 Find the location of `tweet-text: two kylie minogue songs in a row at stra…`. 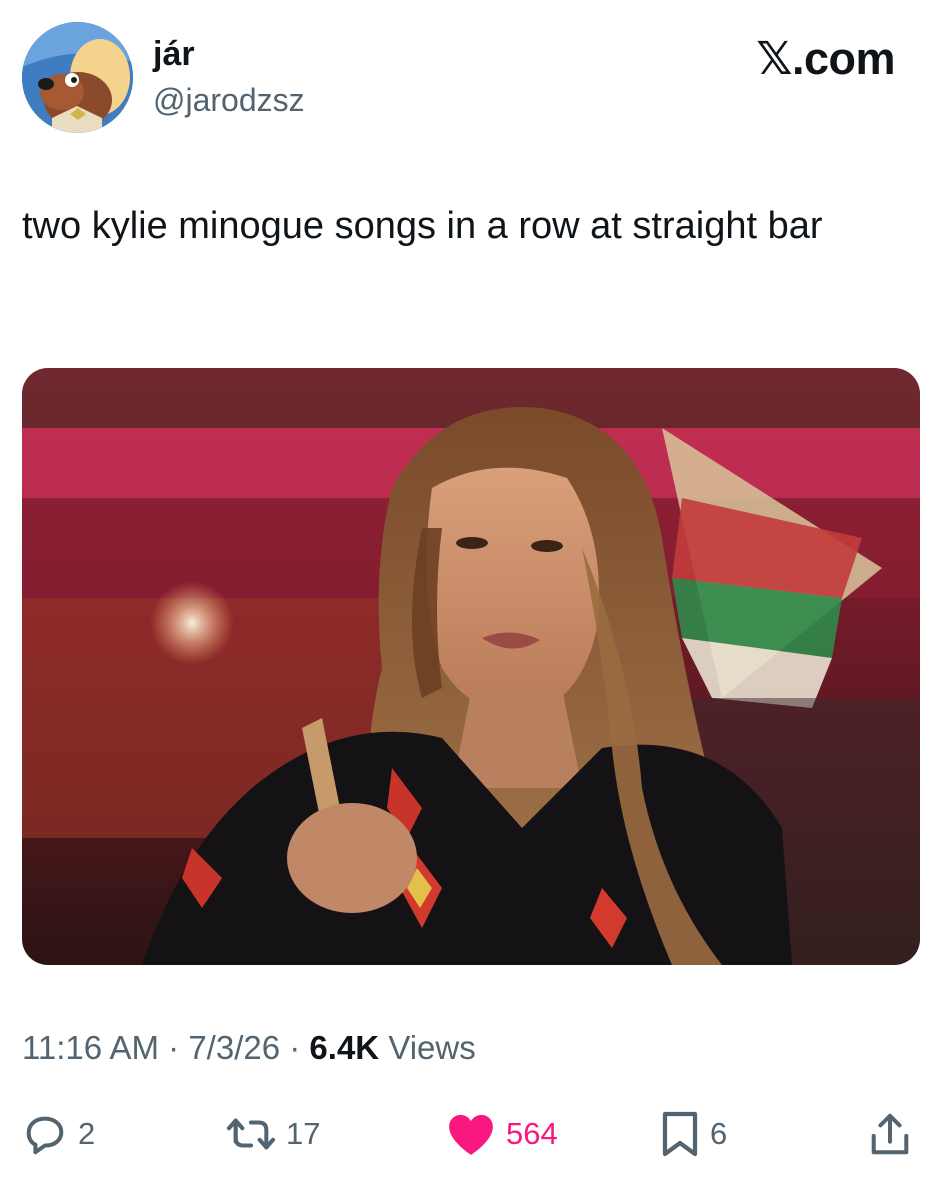

tweet-text: two kylie minogue songs in a row at stra… is located at coordinates (422, 226).